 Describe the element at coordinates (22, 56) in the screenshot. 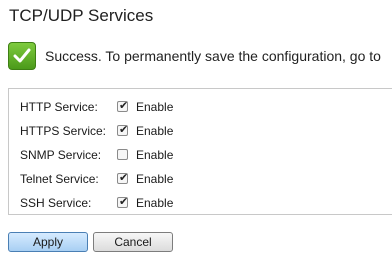

I see `success-check-icon` at that location.